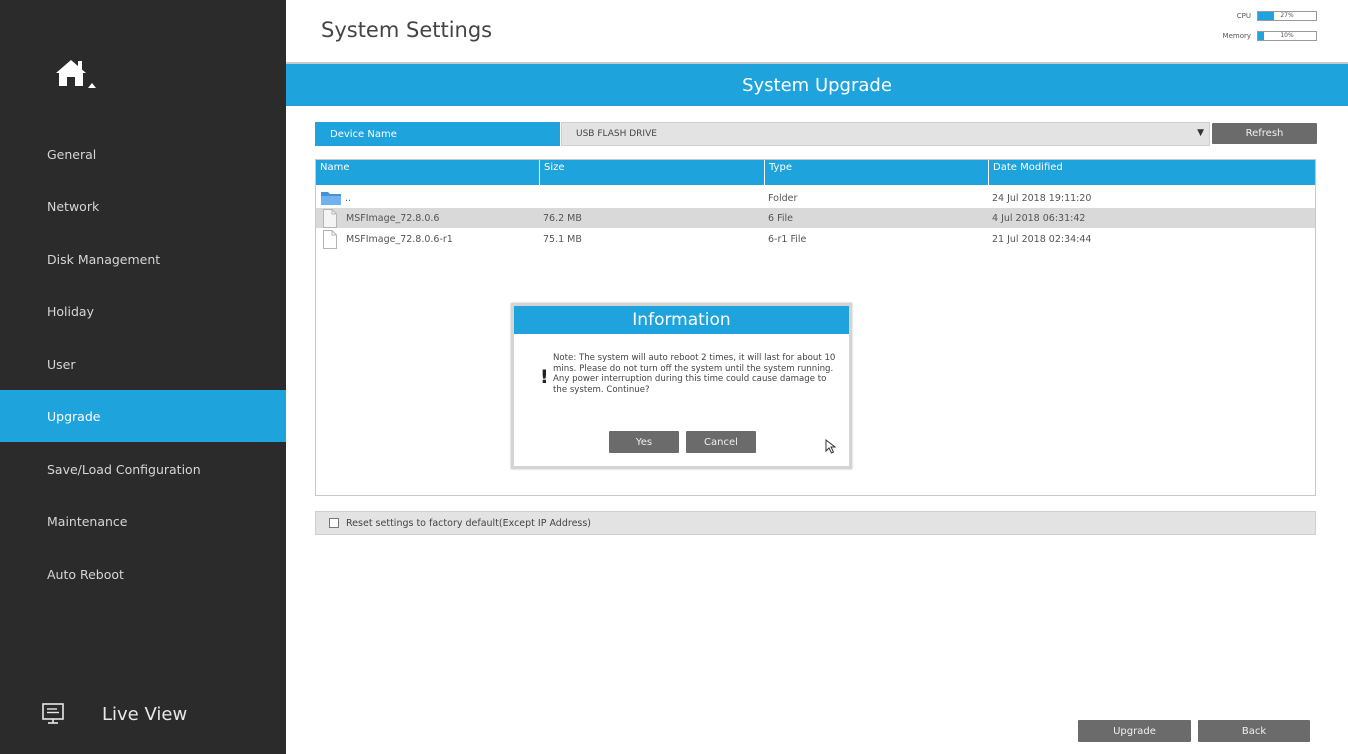 This screenshot has height=754, width=1348. Describe the element at coordinates (1042, 198) in the screenshot. I see `date-cell: 24 Jul 2018 19:11:20` at that location.